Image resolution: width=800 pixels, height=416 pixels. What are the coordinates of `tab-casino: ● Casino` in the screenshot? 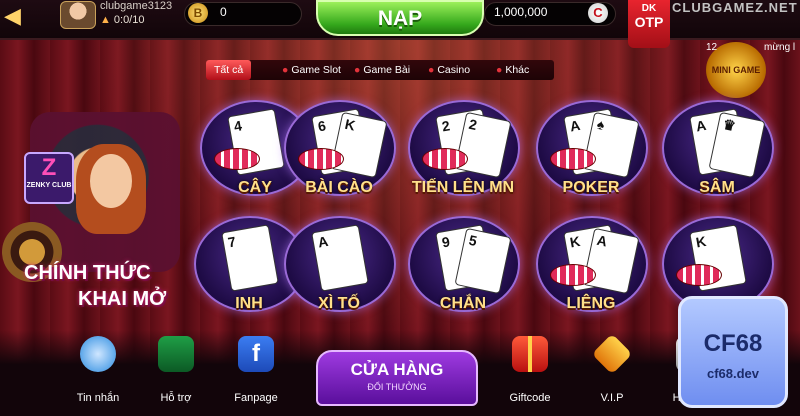 It's located at (449, 70).